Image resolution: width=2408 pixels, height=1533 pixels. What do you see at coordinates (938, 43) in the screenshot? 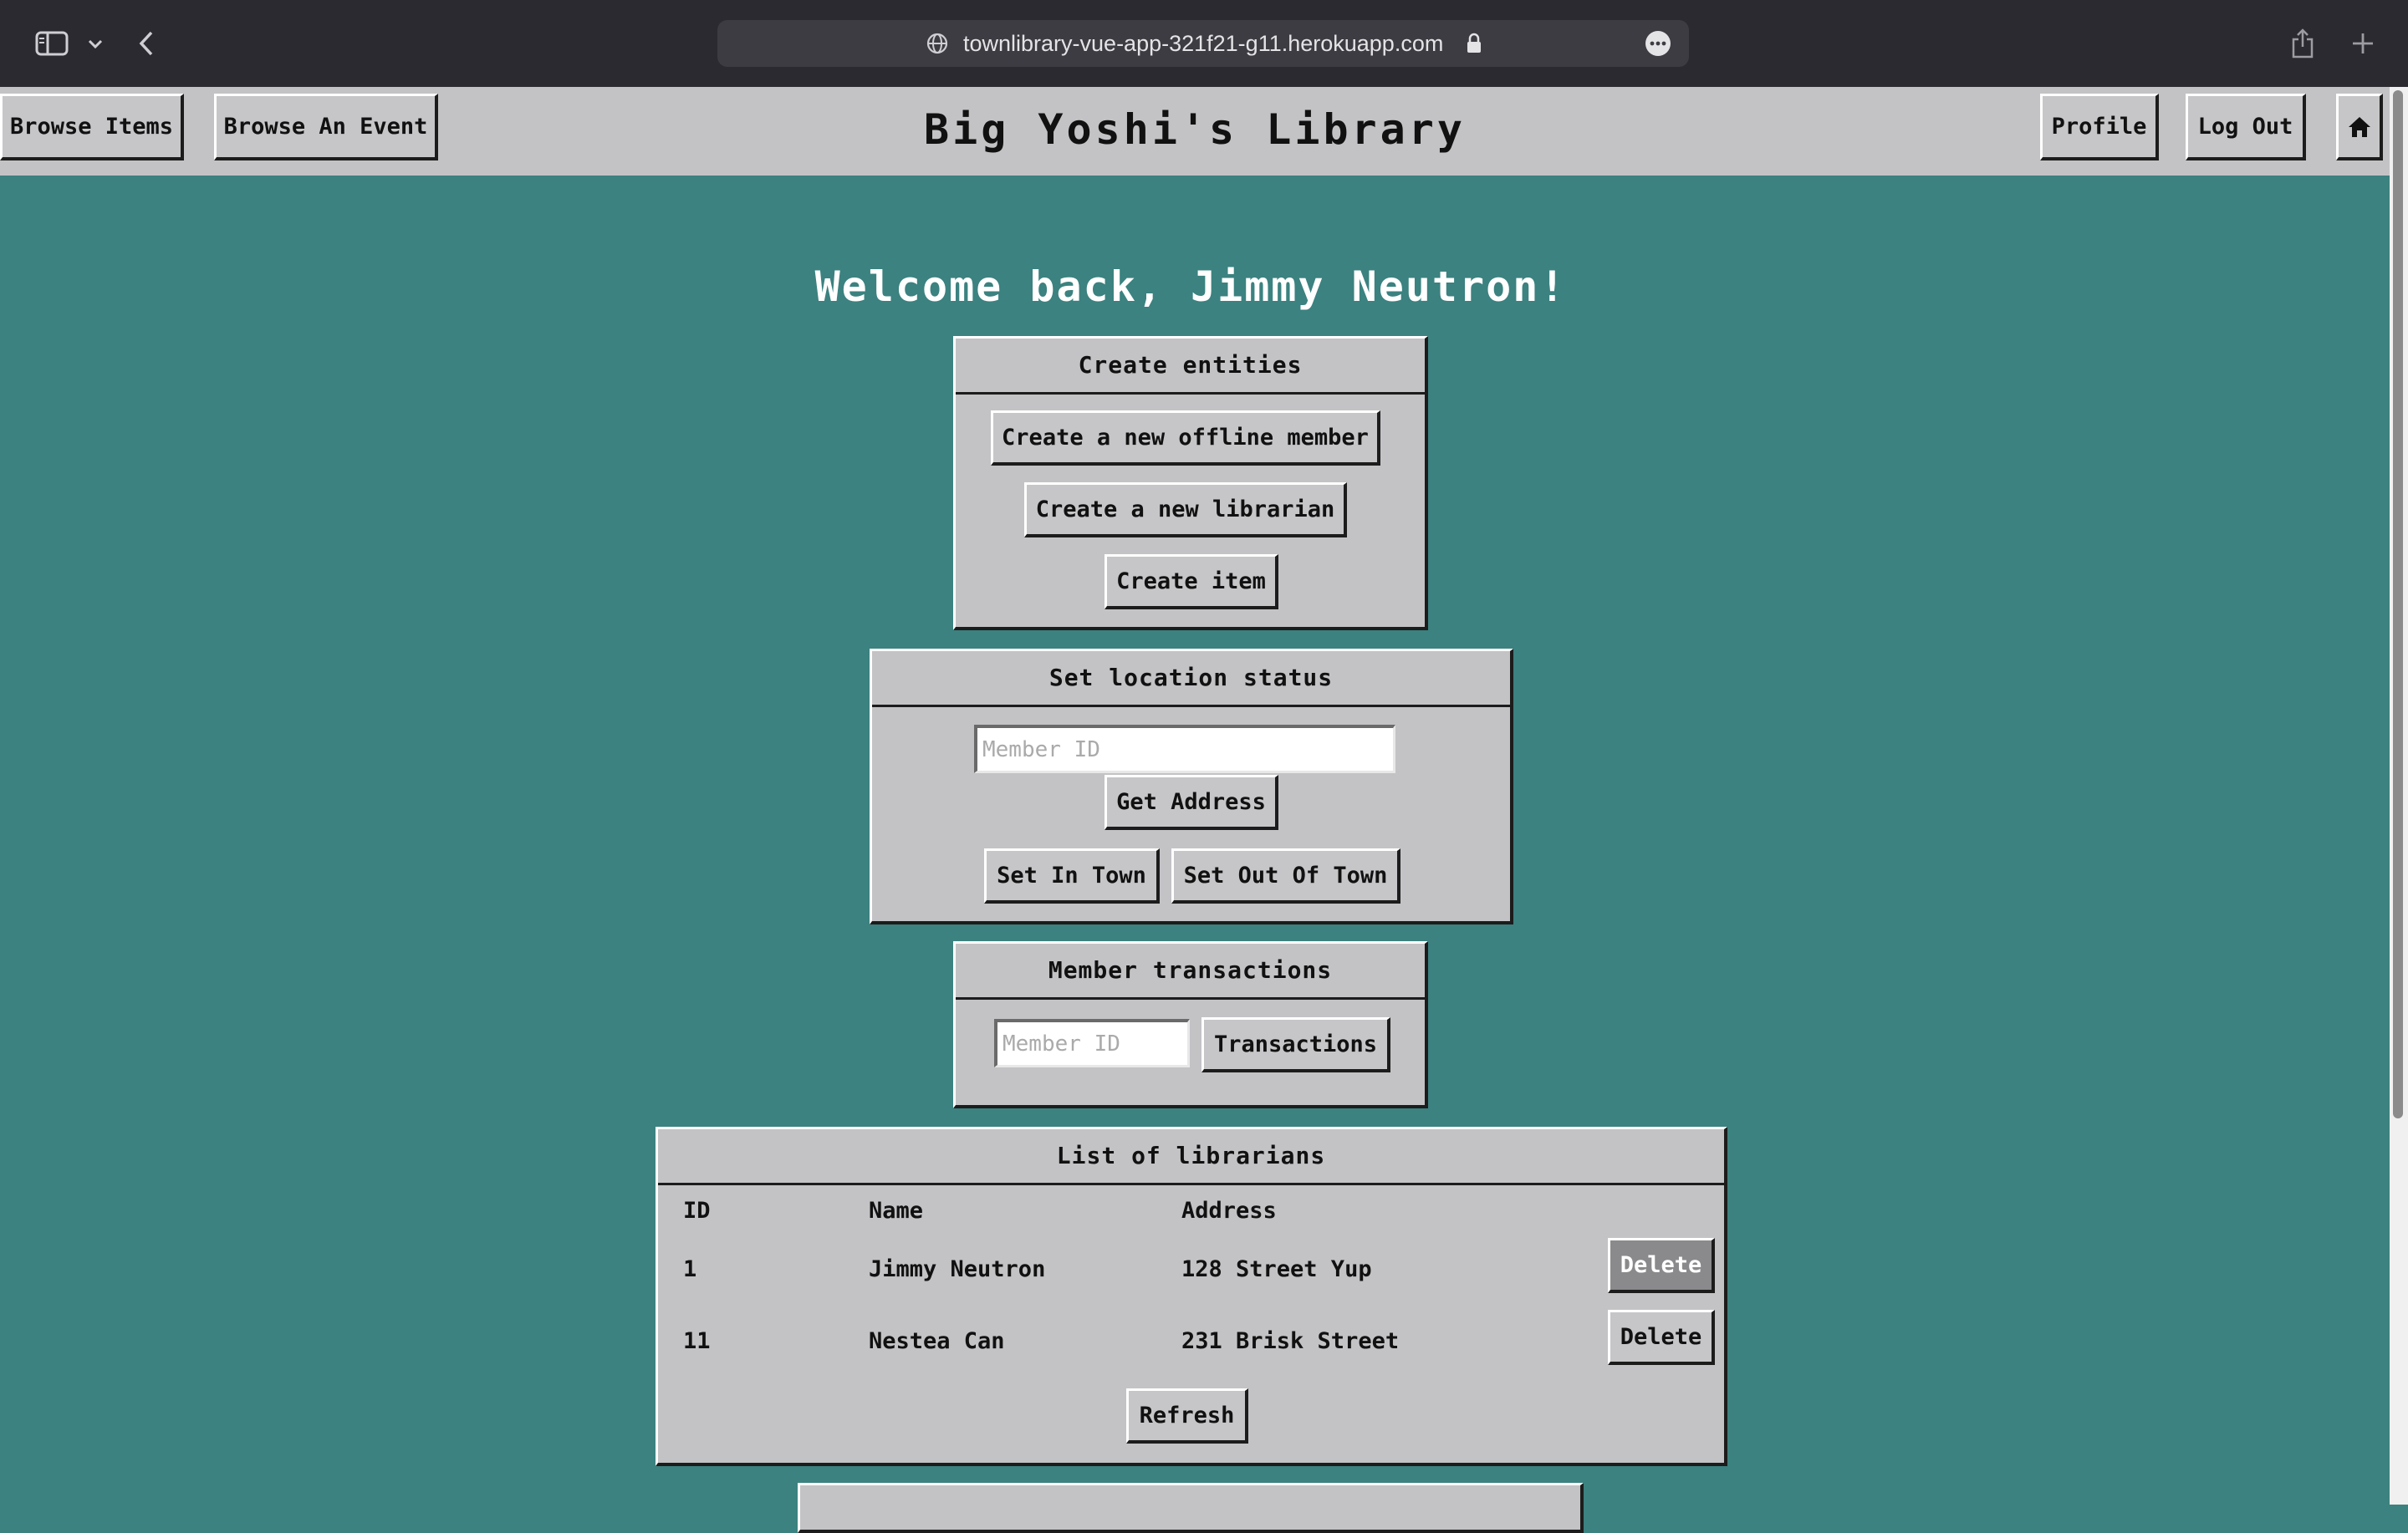
I see `globe-icon` at bounding box center [938, 43].